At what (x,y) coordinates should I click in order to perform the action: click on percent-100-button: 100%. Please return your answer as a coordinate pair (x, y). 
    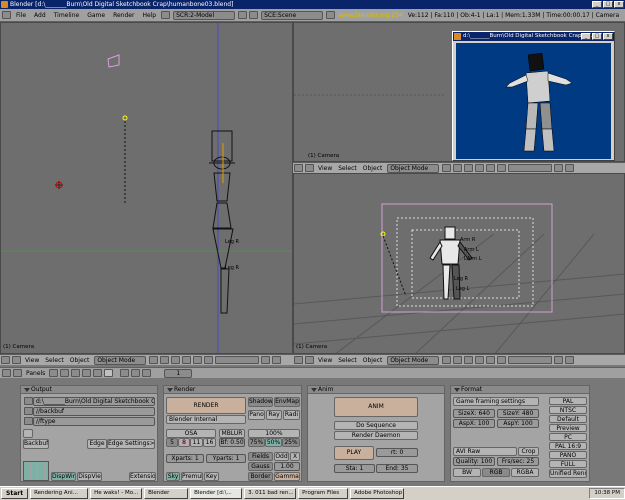
    Looking at the image, I should click on (274, 433).